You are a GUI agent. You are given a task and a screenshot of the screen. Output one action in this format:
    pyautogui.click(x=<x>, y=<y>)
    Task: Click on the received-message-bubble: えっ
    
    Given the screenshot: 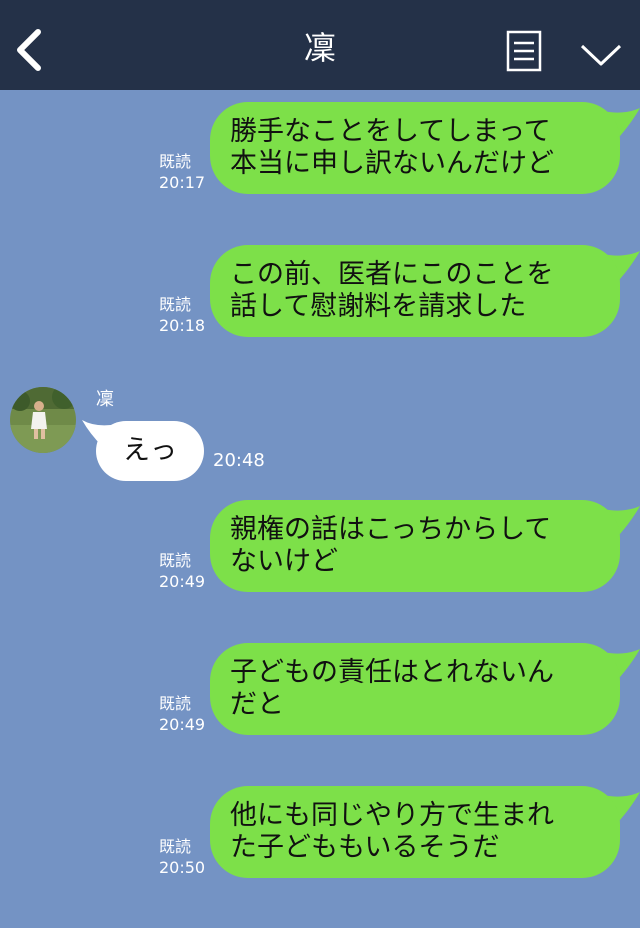 What is the action you would take?
    pyautogui.click(x=150, y=451)
    